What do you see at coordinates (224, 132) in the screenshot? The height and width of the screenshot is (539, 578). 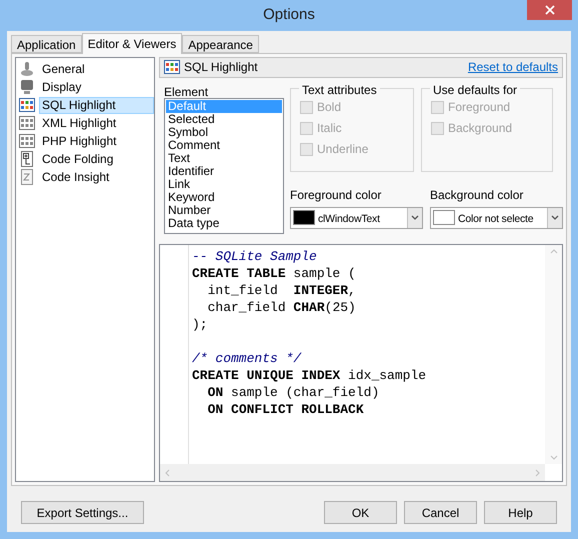 I see `element-item: Symbol` at bounding box center [224, 132].